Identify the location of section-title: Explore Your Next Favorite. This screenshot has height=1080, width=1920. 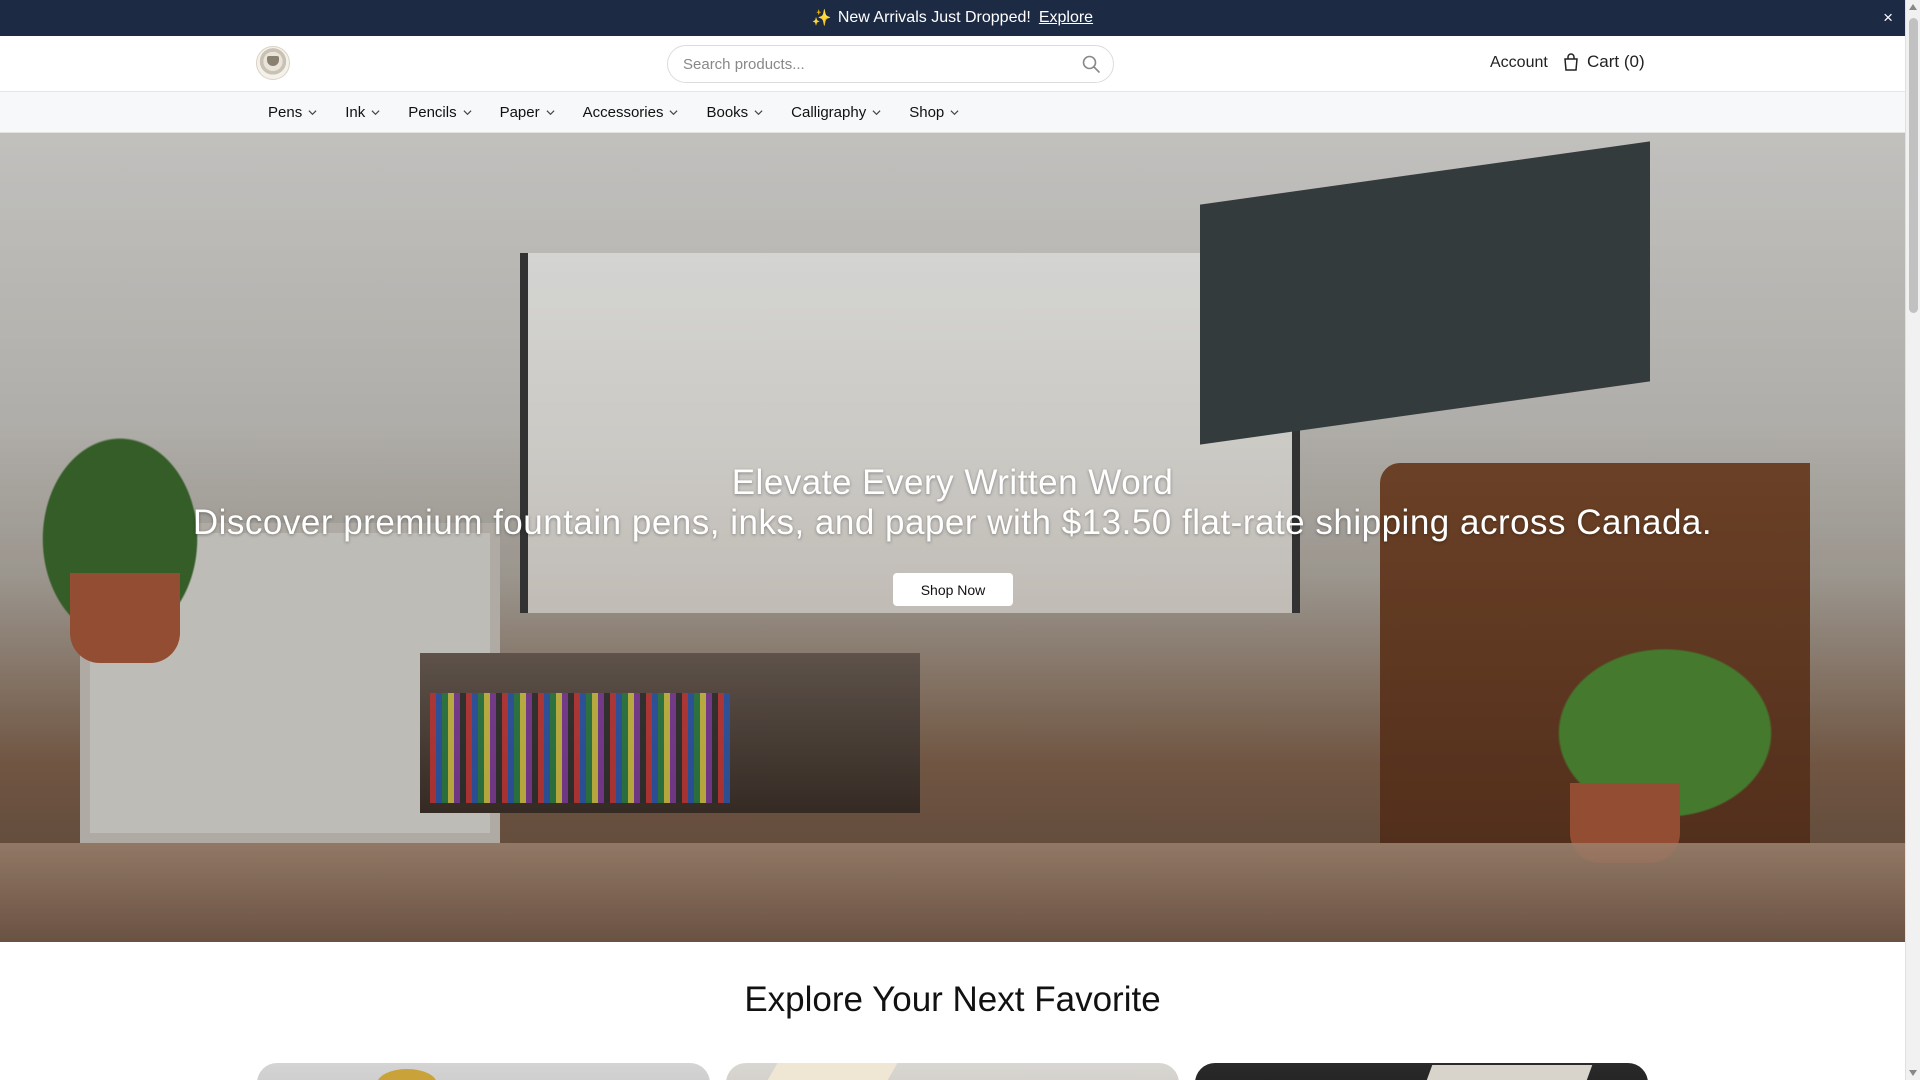
(952, 999).